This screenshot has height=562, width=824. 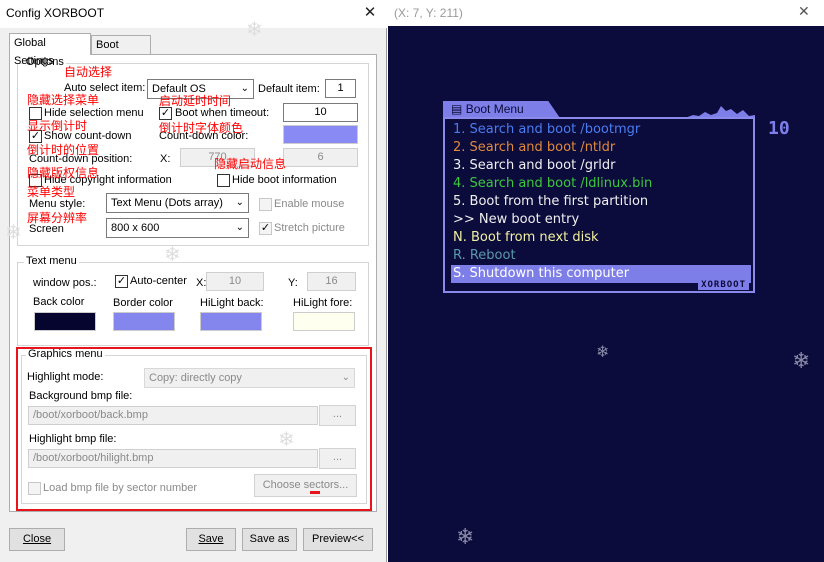 I want to click on default-item-label: Default item:, so click(x=289, y=89).